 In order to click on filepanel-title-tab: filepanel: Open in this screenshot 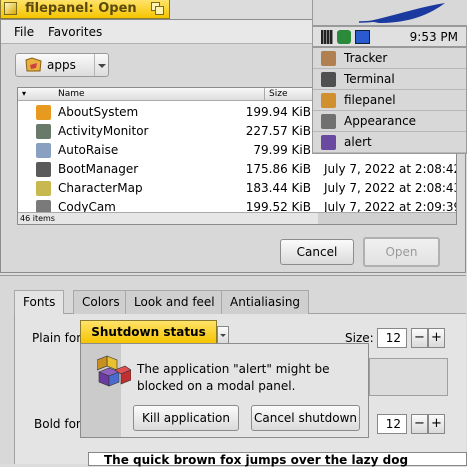, I will do `click(85, 9)`.